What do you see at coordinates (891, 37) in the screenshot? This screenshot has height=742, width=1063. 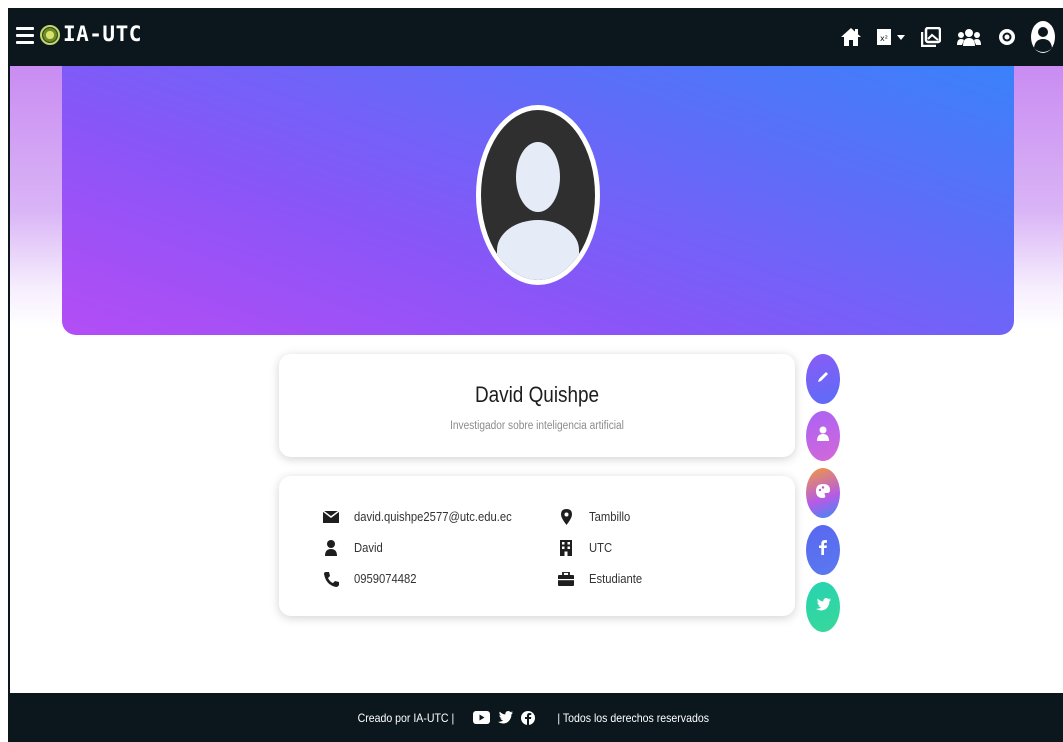 I see `document-dropdown-icon: x²` at bounding box center [891, 37].